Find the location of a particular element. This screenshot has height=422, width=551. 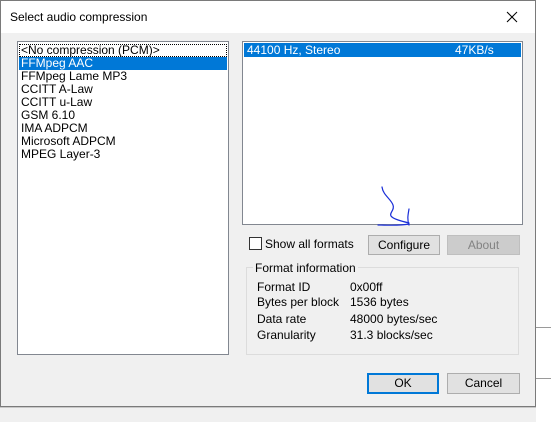

window-title: Select audio compression is located at coordinates (79, 17).